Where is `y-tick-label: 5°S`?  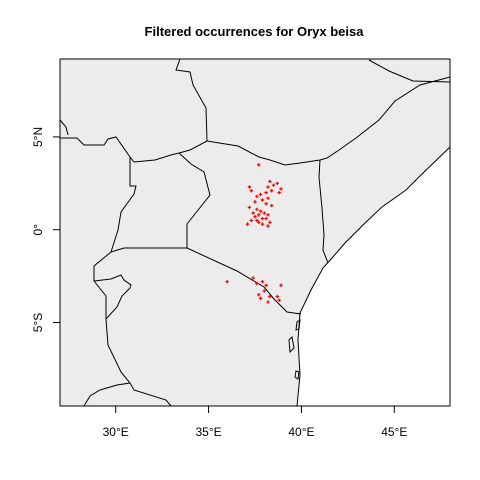
y-tick-label: 5°S is located at coordinates (38, 322).